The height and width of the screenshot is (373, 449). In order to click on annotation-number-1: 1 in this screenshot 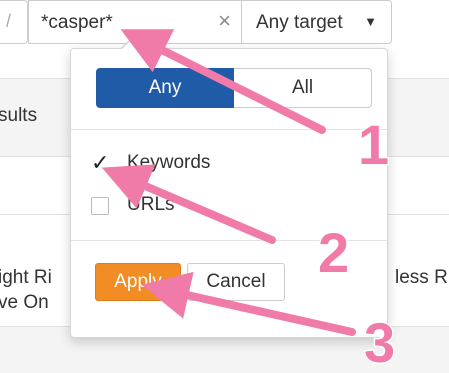, I will do `click(373, 144)`.